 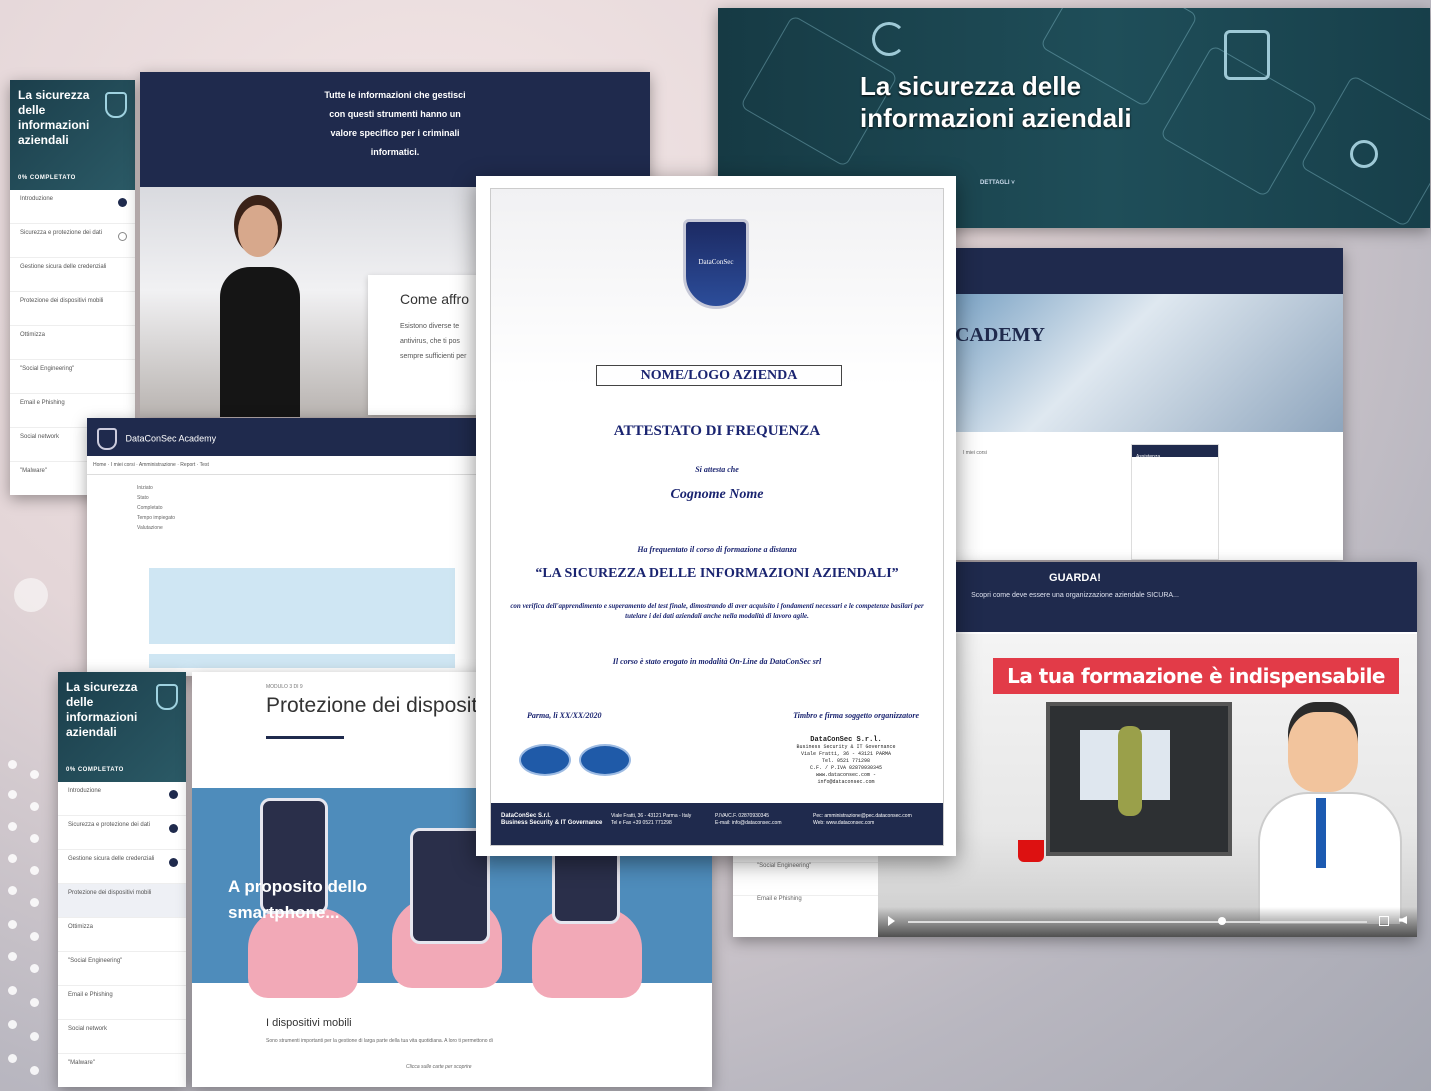 What do you see at coordinates (122, 901) in the screenshot?
I see `menu-item-active: Protezione dei dispositivi mobili` at bounding box center [122, 901].